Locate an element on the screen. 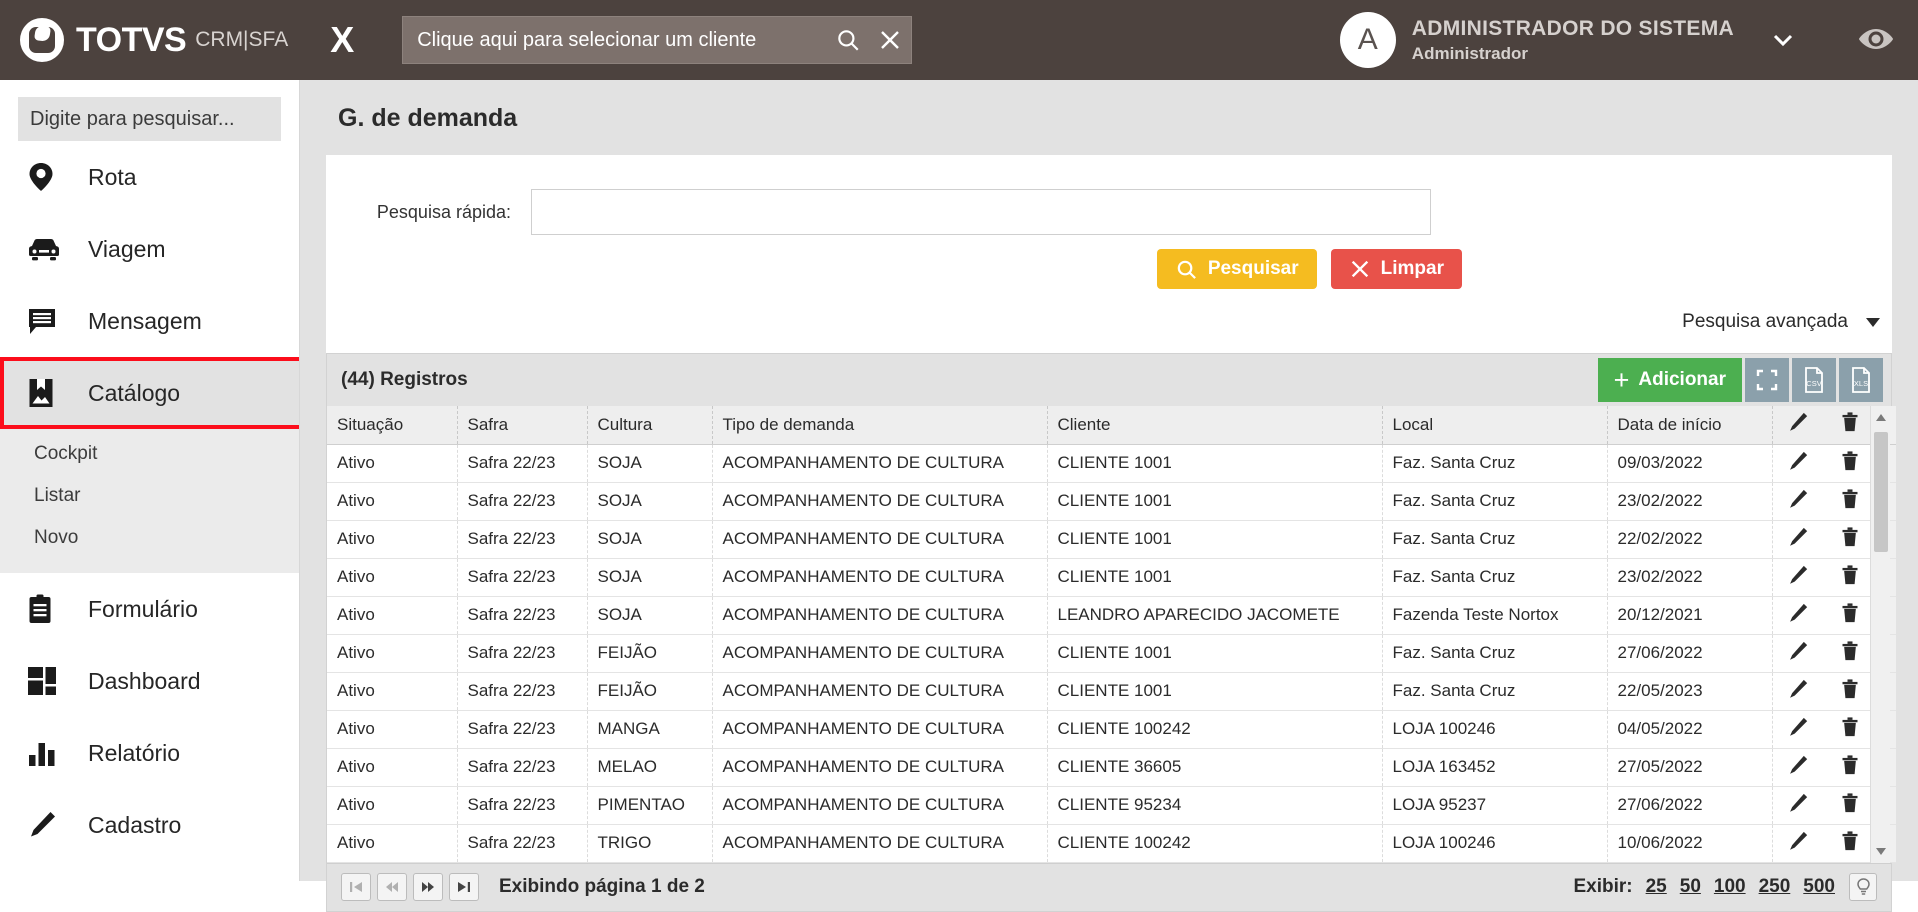  csv-export-icon: CSV is located at coordinates (1814, 380).